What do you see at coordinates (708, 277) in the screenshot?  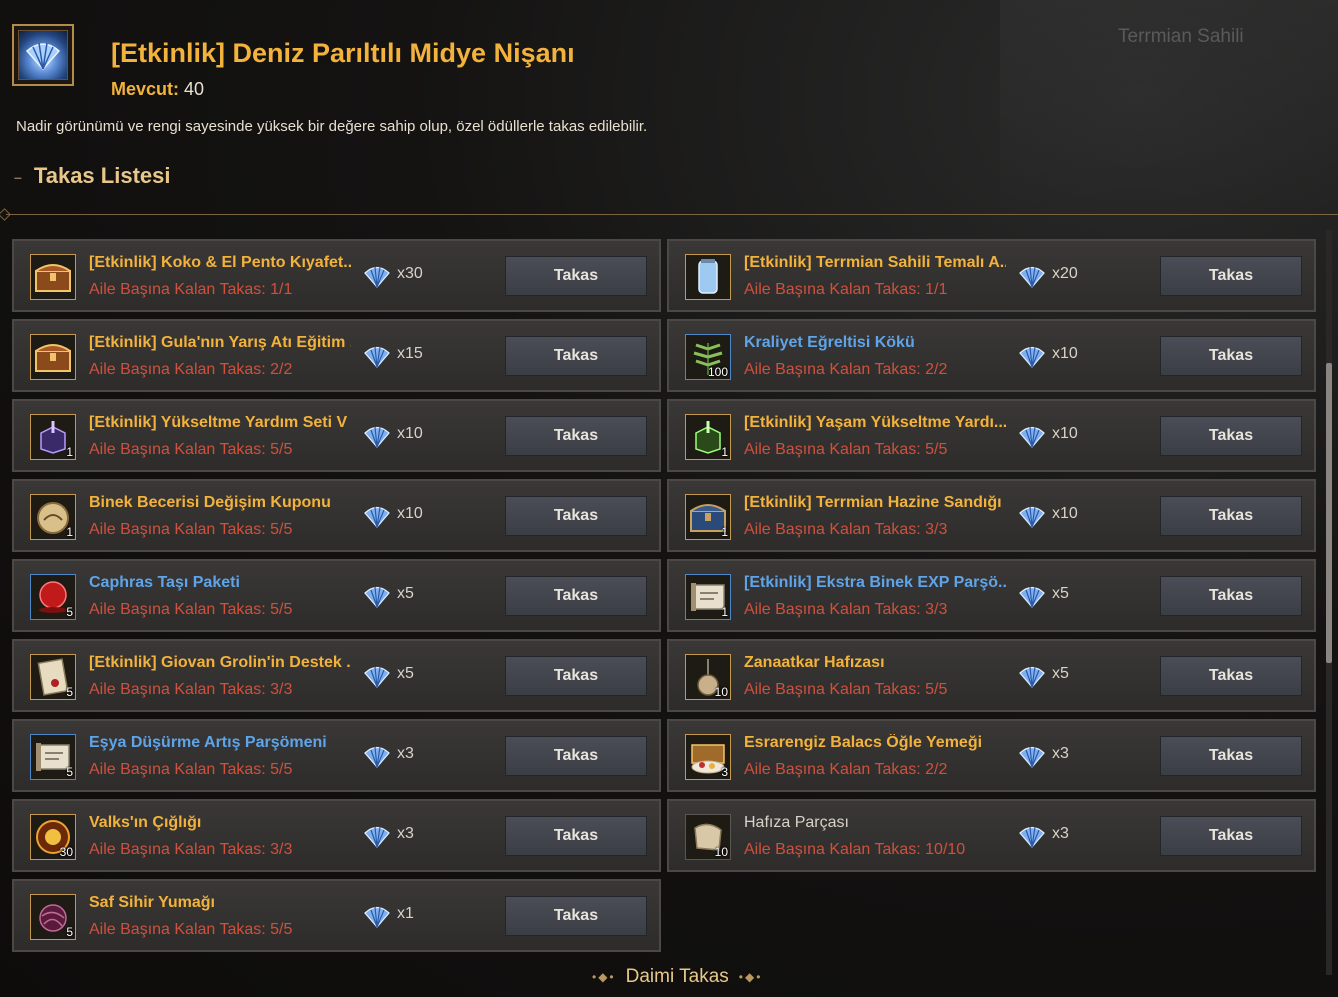 I see `jar-icon` at bounding box center [708, 277].